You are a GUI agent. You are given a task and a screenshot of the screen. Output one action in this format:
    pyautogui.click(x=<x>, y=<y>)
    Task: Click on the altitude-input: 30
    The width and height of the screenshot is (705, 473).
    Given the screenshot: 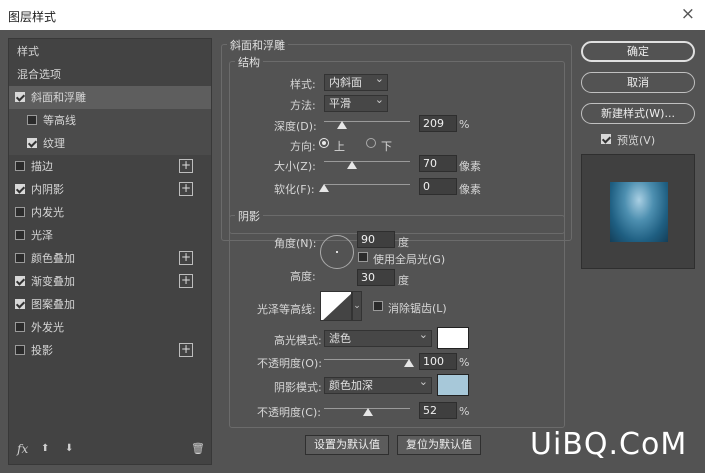 What is the action you would take?
    pyautogui.click(x=376, y=277)
    